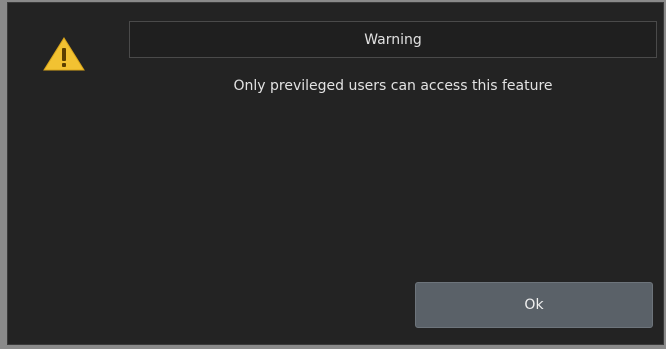 The image size is (666, 349). I want to click on dialog-title: Warning, so click(393, 39).